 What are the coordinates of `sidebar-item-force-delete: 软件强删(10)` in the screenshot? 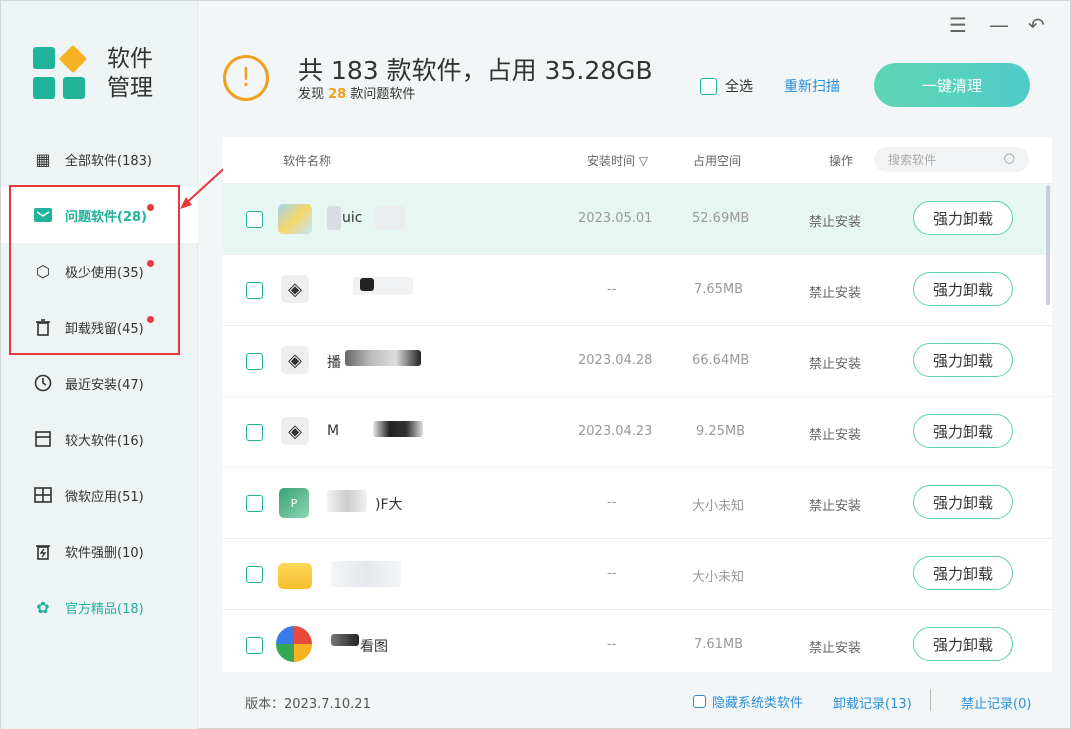 It's located at (99, 551).